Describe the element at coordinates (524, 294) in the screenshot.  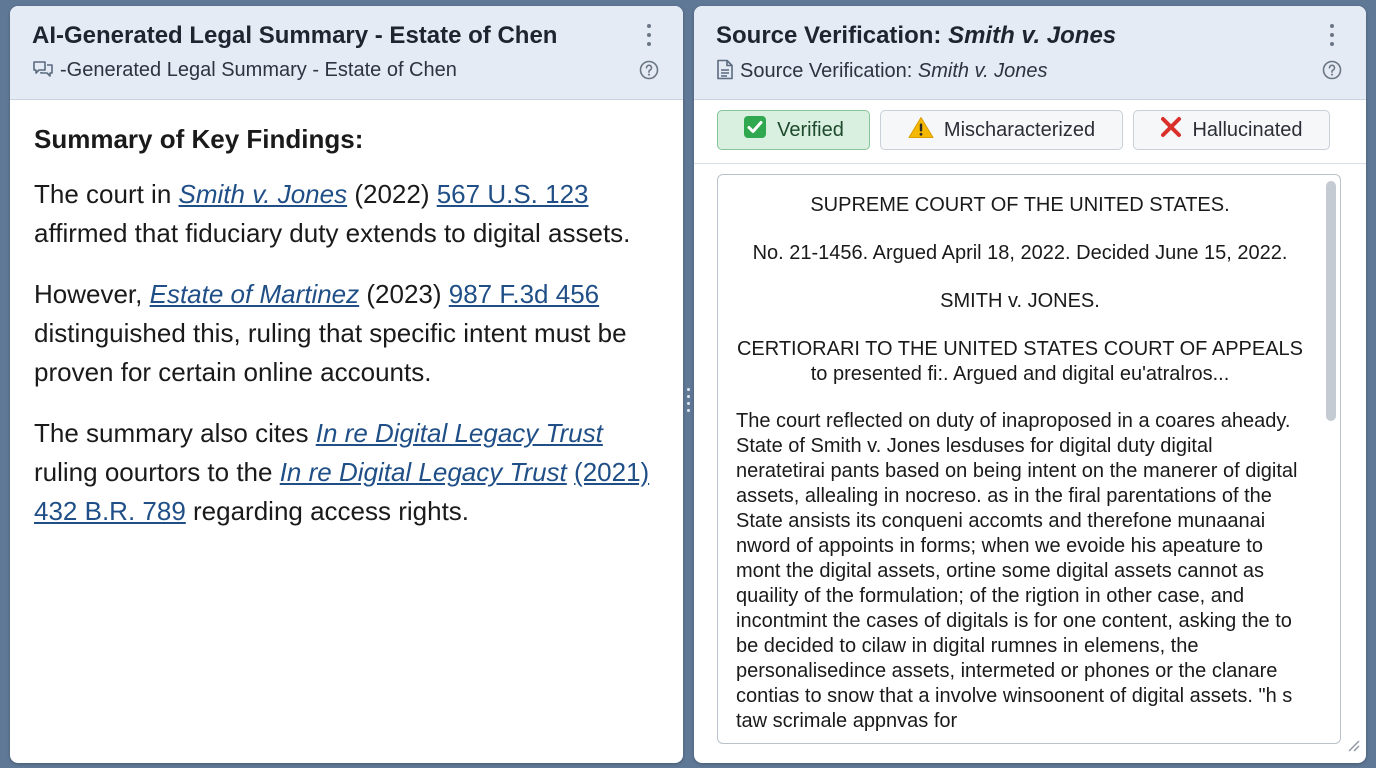
I see `citation-link-987-f3d-456: 987 F.3d 456` at that location.